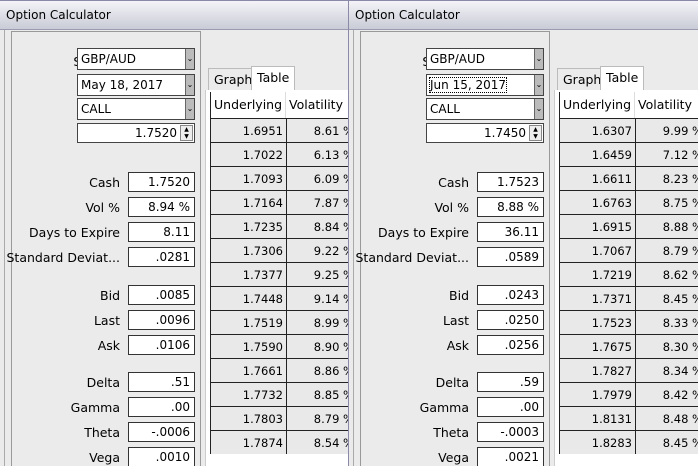 Image resolution: width=698 pixels, height=466 pixels. I want to click on days-to-expire-field: 36.11, so click(510, 232).